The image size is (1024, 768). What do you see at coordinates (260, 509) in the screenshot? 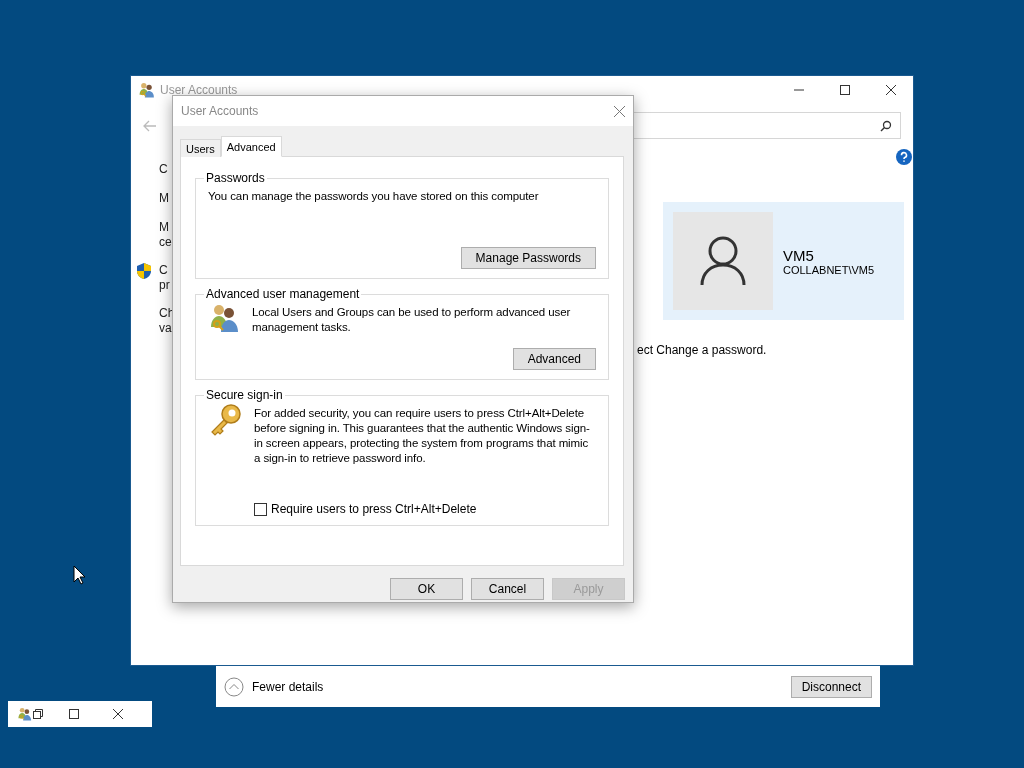
I see `checkbox` at bounding box center [260, 509].